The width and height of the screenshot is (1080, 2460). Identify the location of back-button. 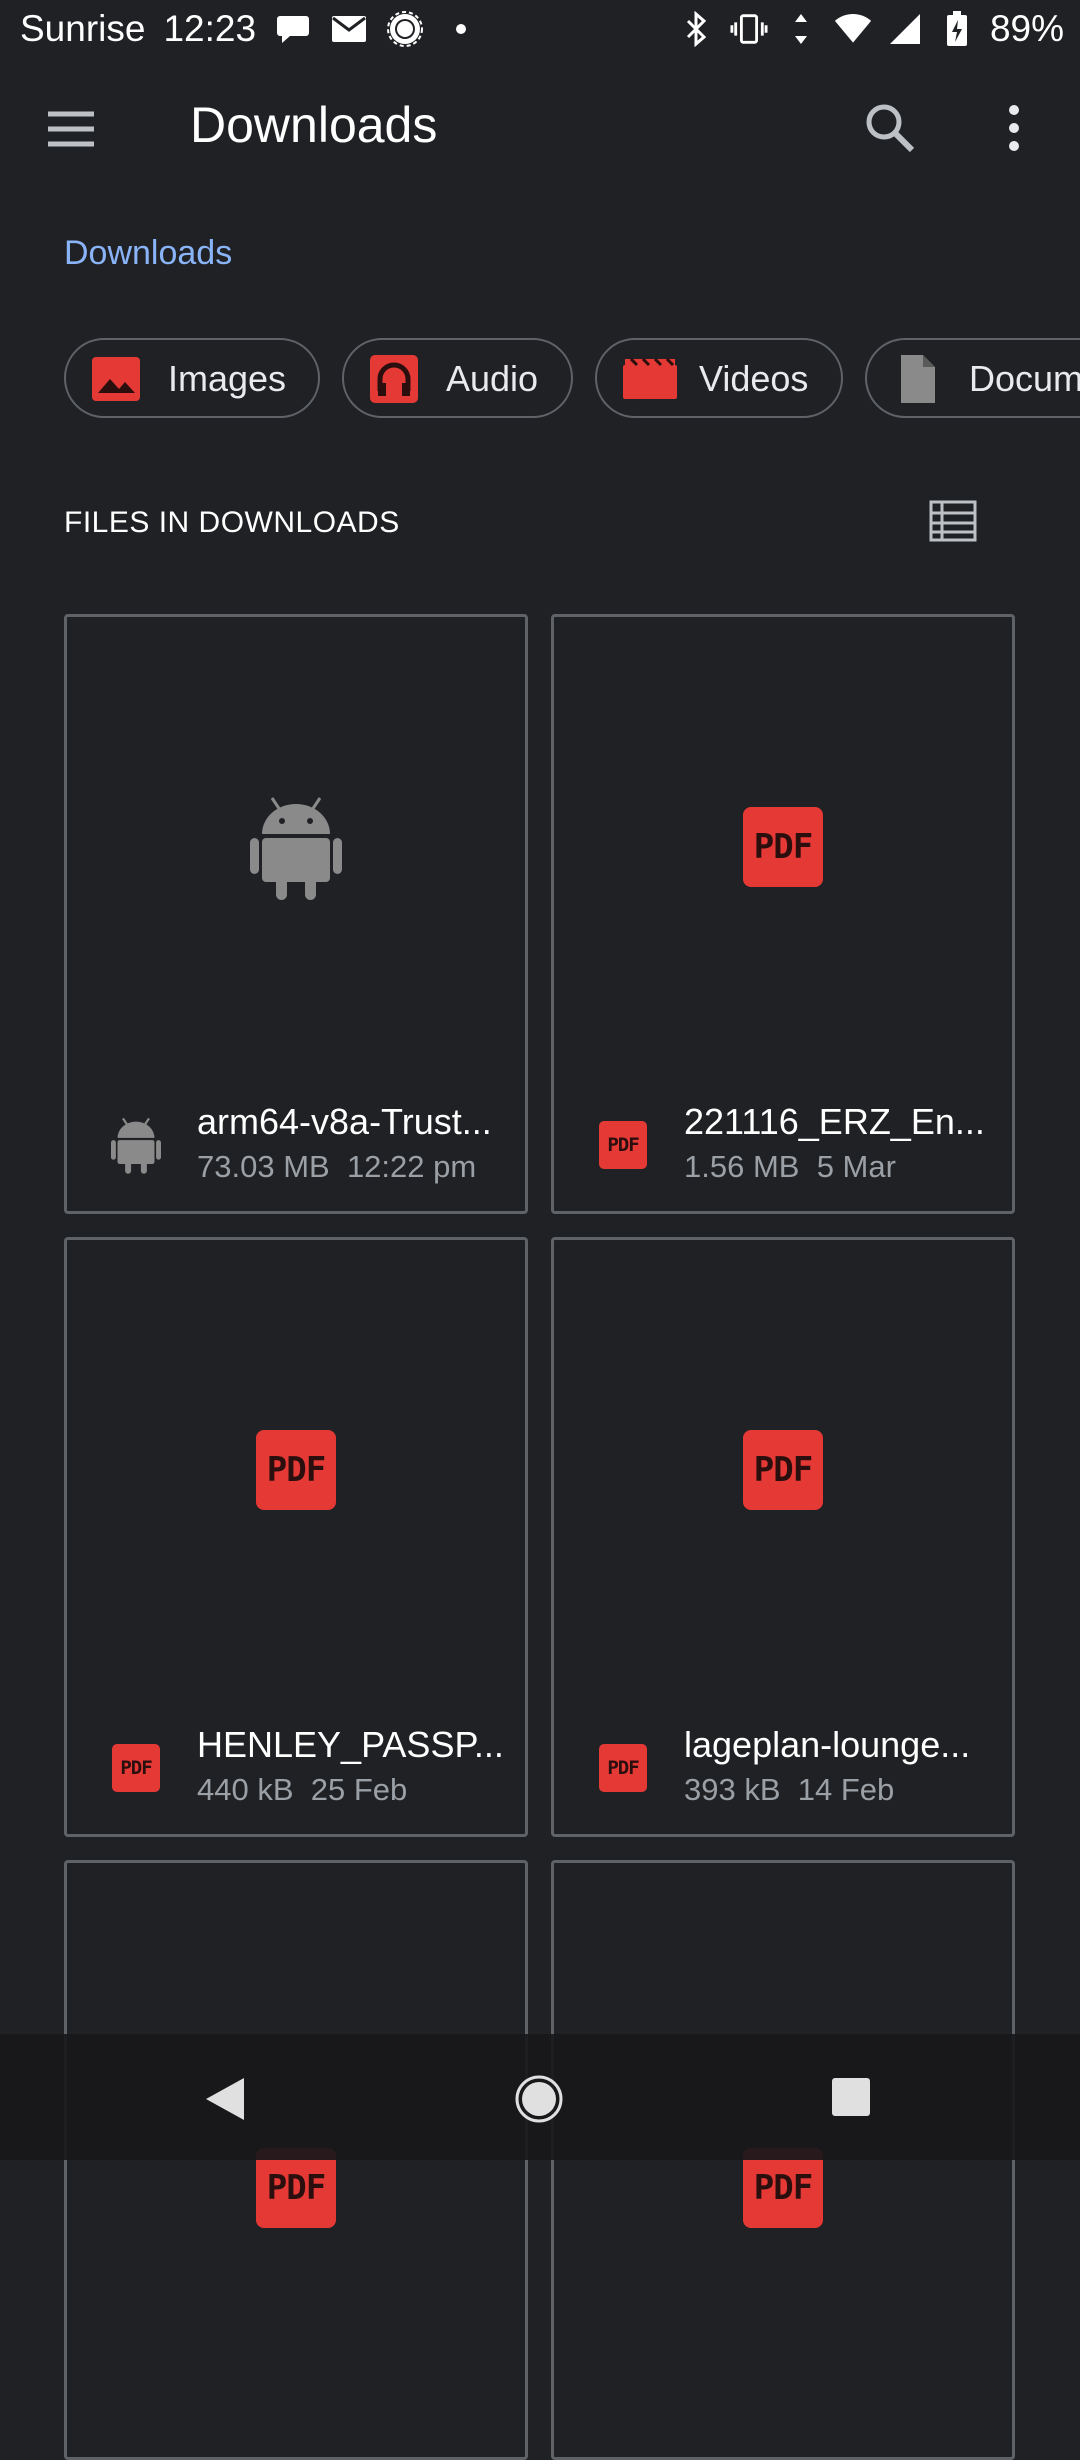
(225, 2099).